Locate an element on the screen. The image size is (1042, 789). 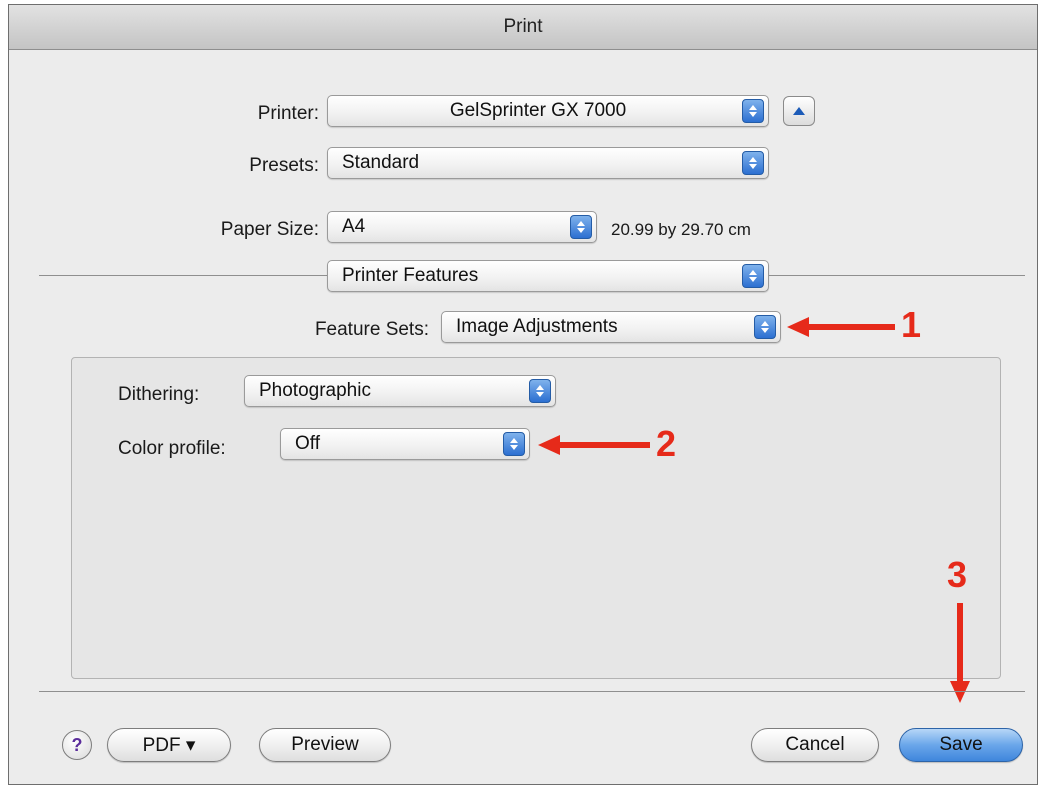
disclosure-button is located at coordinates (799, 111).